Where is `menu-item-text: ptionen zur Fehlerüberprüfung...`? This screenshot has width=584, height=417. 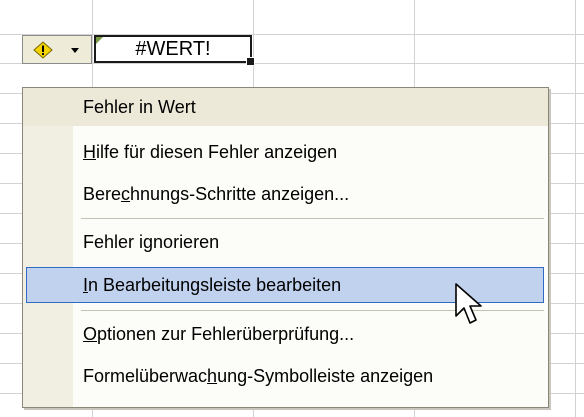
menu-item-text: ptionen zur Fehlerüberprüfung... is located at coordinates (226, 334).